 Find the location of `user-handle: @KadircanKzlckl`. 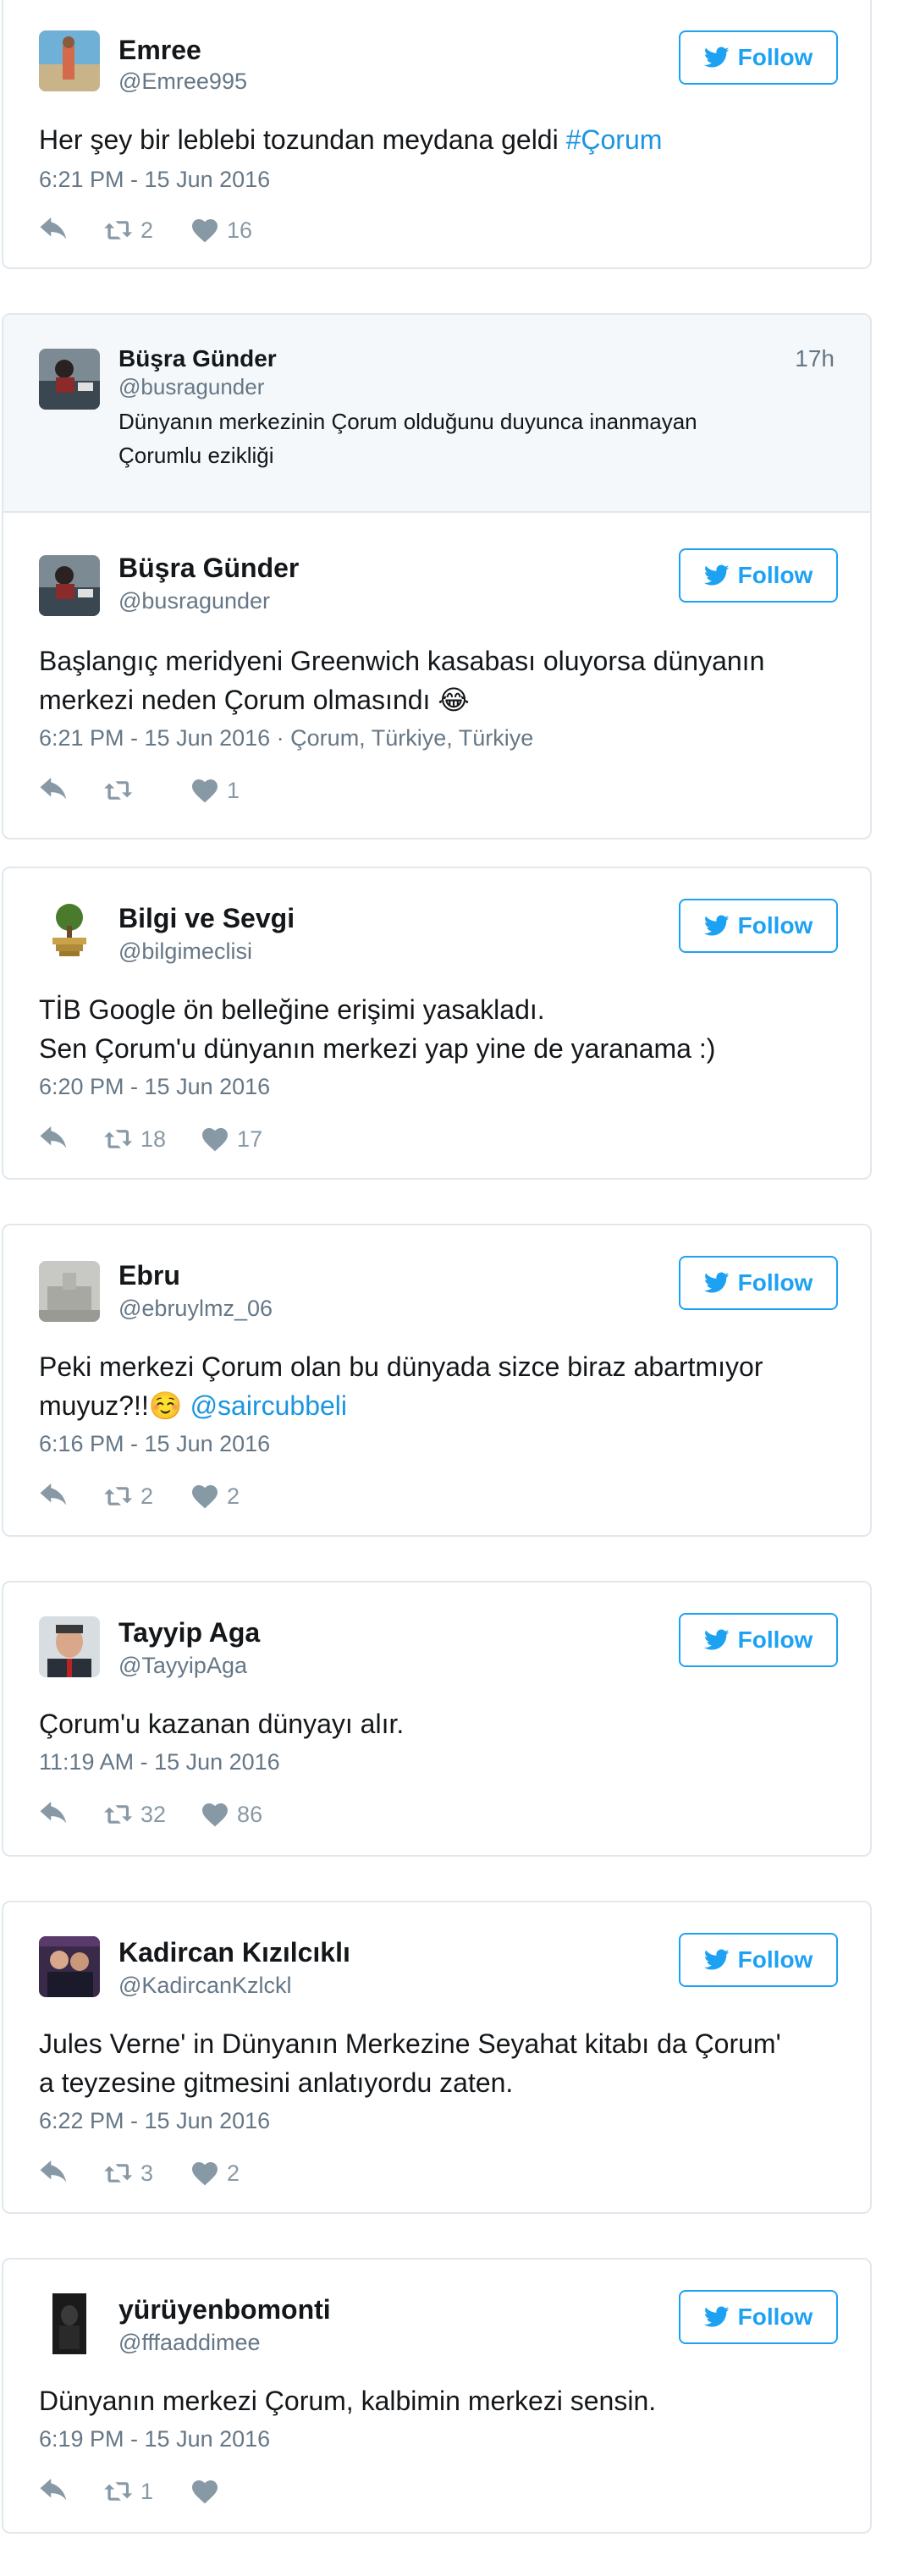

user-handle: @KadircanKzlckl is located at coordinates (204, 1985).